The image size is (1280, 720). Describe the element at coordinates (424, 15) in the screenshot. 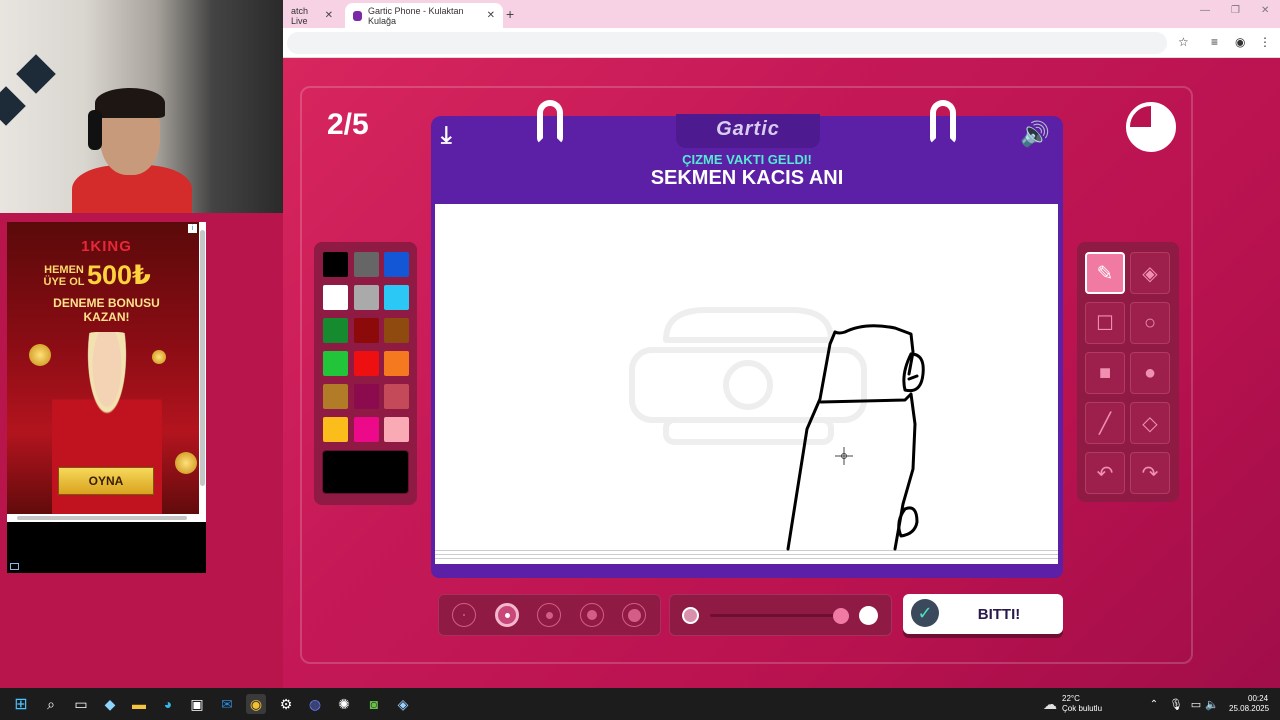

I see `browser-tab-gartic: Gartic Phone - Kulaktan Kulağa ✕` at that location.